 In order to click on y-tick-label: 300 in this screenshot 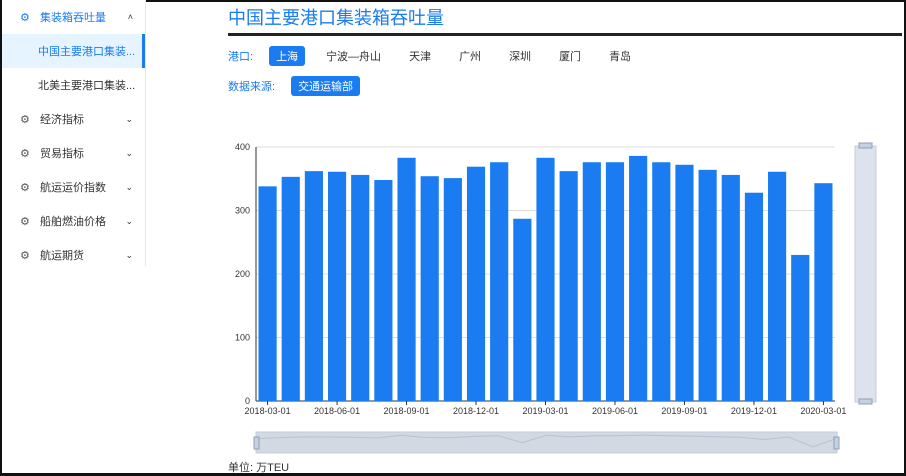, I will do `click(242, 211)`.